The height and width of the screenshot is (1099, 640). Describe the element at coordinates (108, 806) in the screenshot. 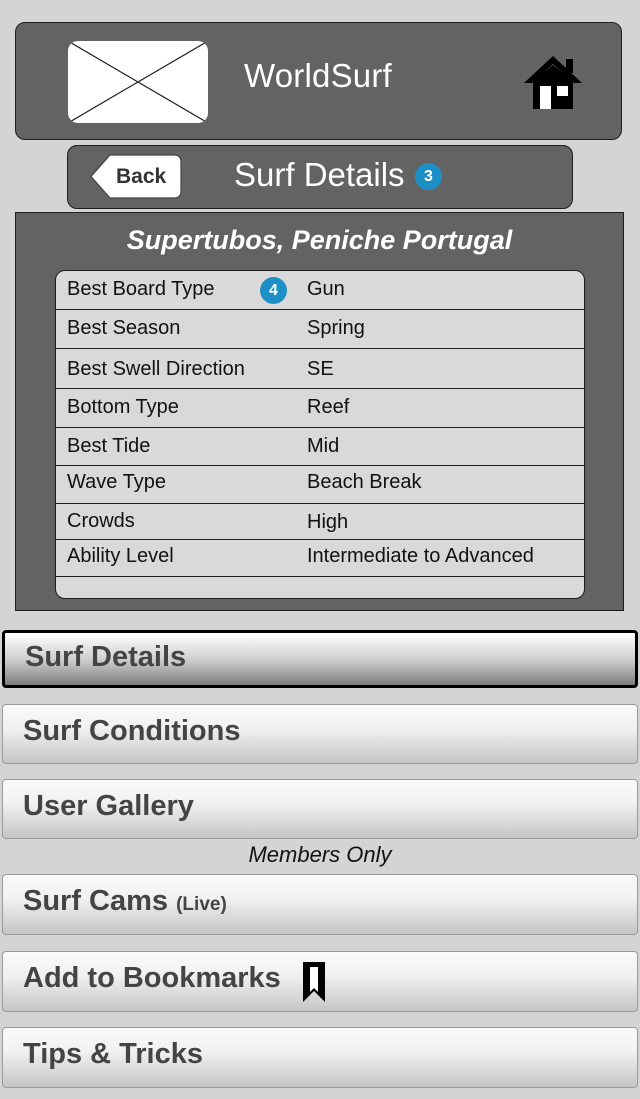

I see `nav-label: User Gallery` at that location.